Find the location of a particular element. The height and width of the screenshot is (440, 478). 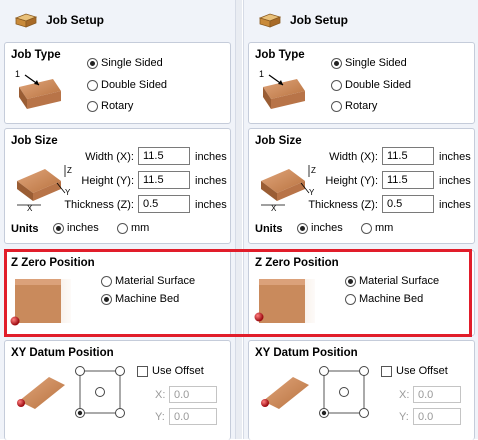

width-label: Width (X): is located at coordinates (353, 157).